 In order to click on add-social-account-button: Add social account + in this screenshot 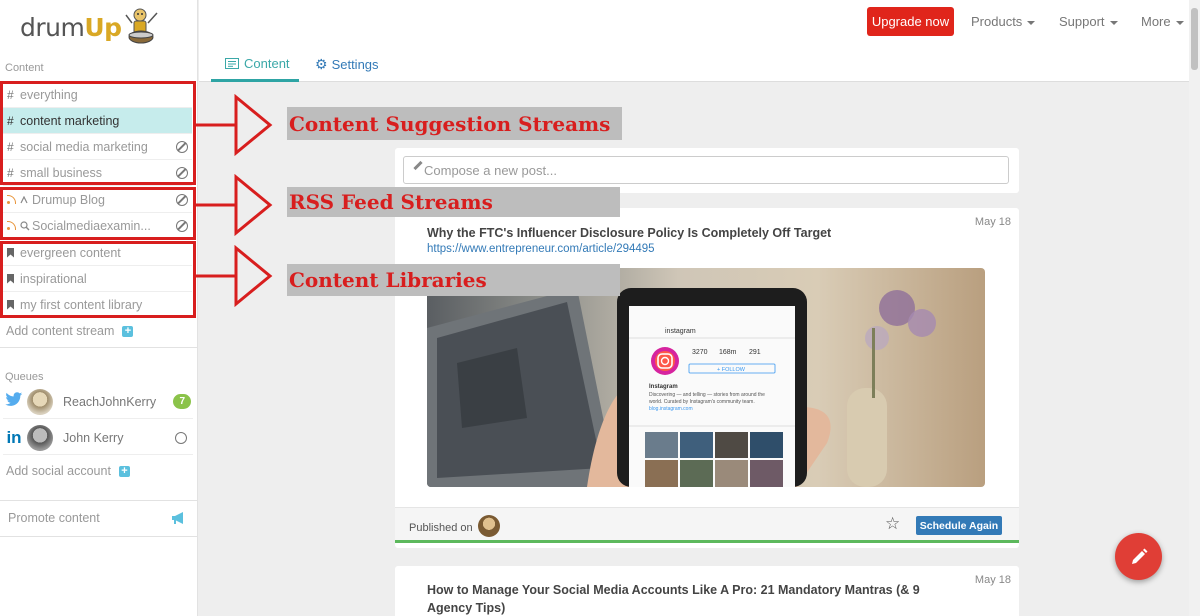, I will do `click(68, 471)`.